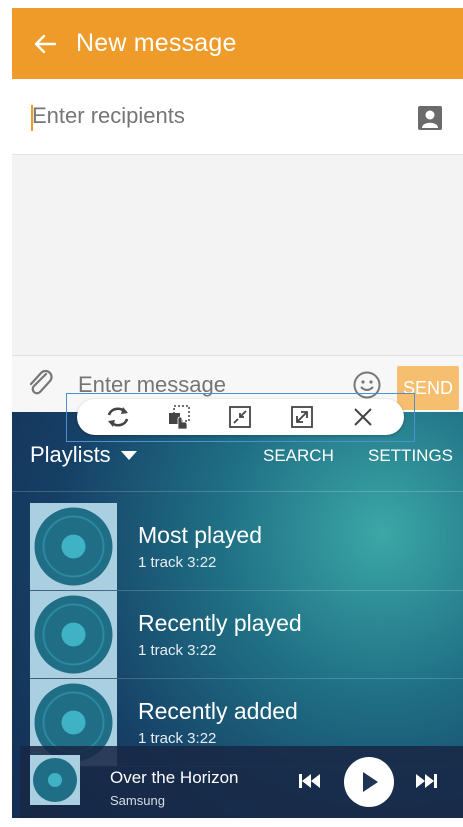 Image resolution: width=463 pixels, height=827 pixels. I want to click on now-playing-art, so click(55, 780).